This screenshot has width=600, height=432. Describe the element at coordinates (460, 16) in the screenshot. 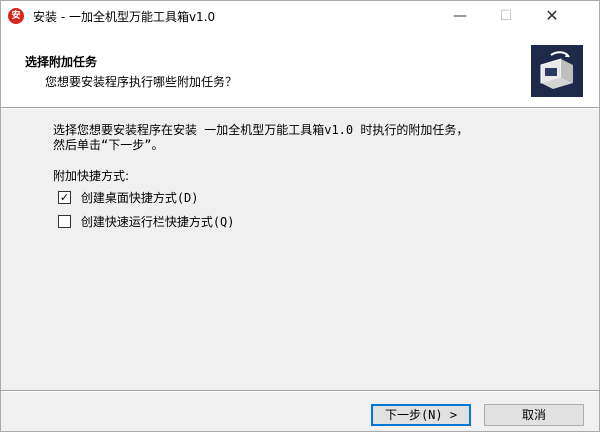

I see `minimize-button: —` at that location.